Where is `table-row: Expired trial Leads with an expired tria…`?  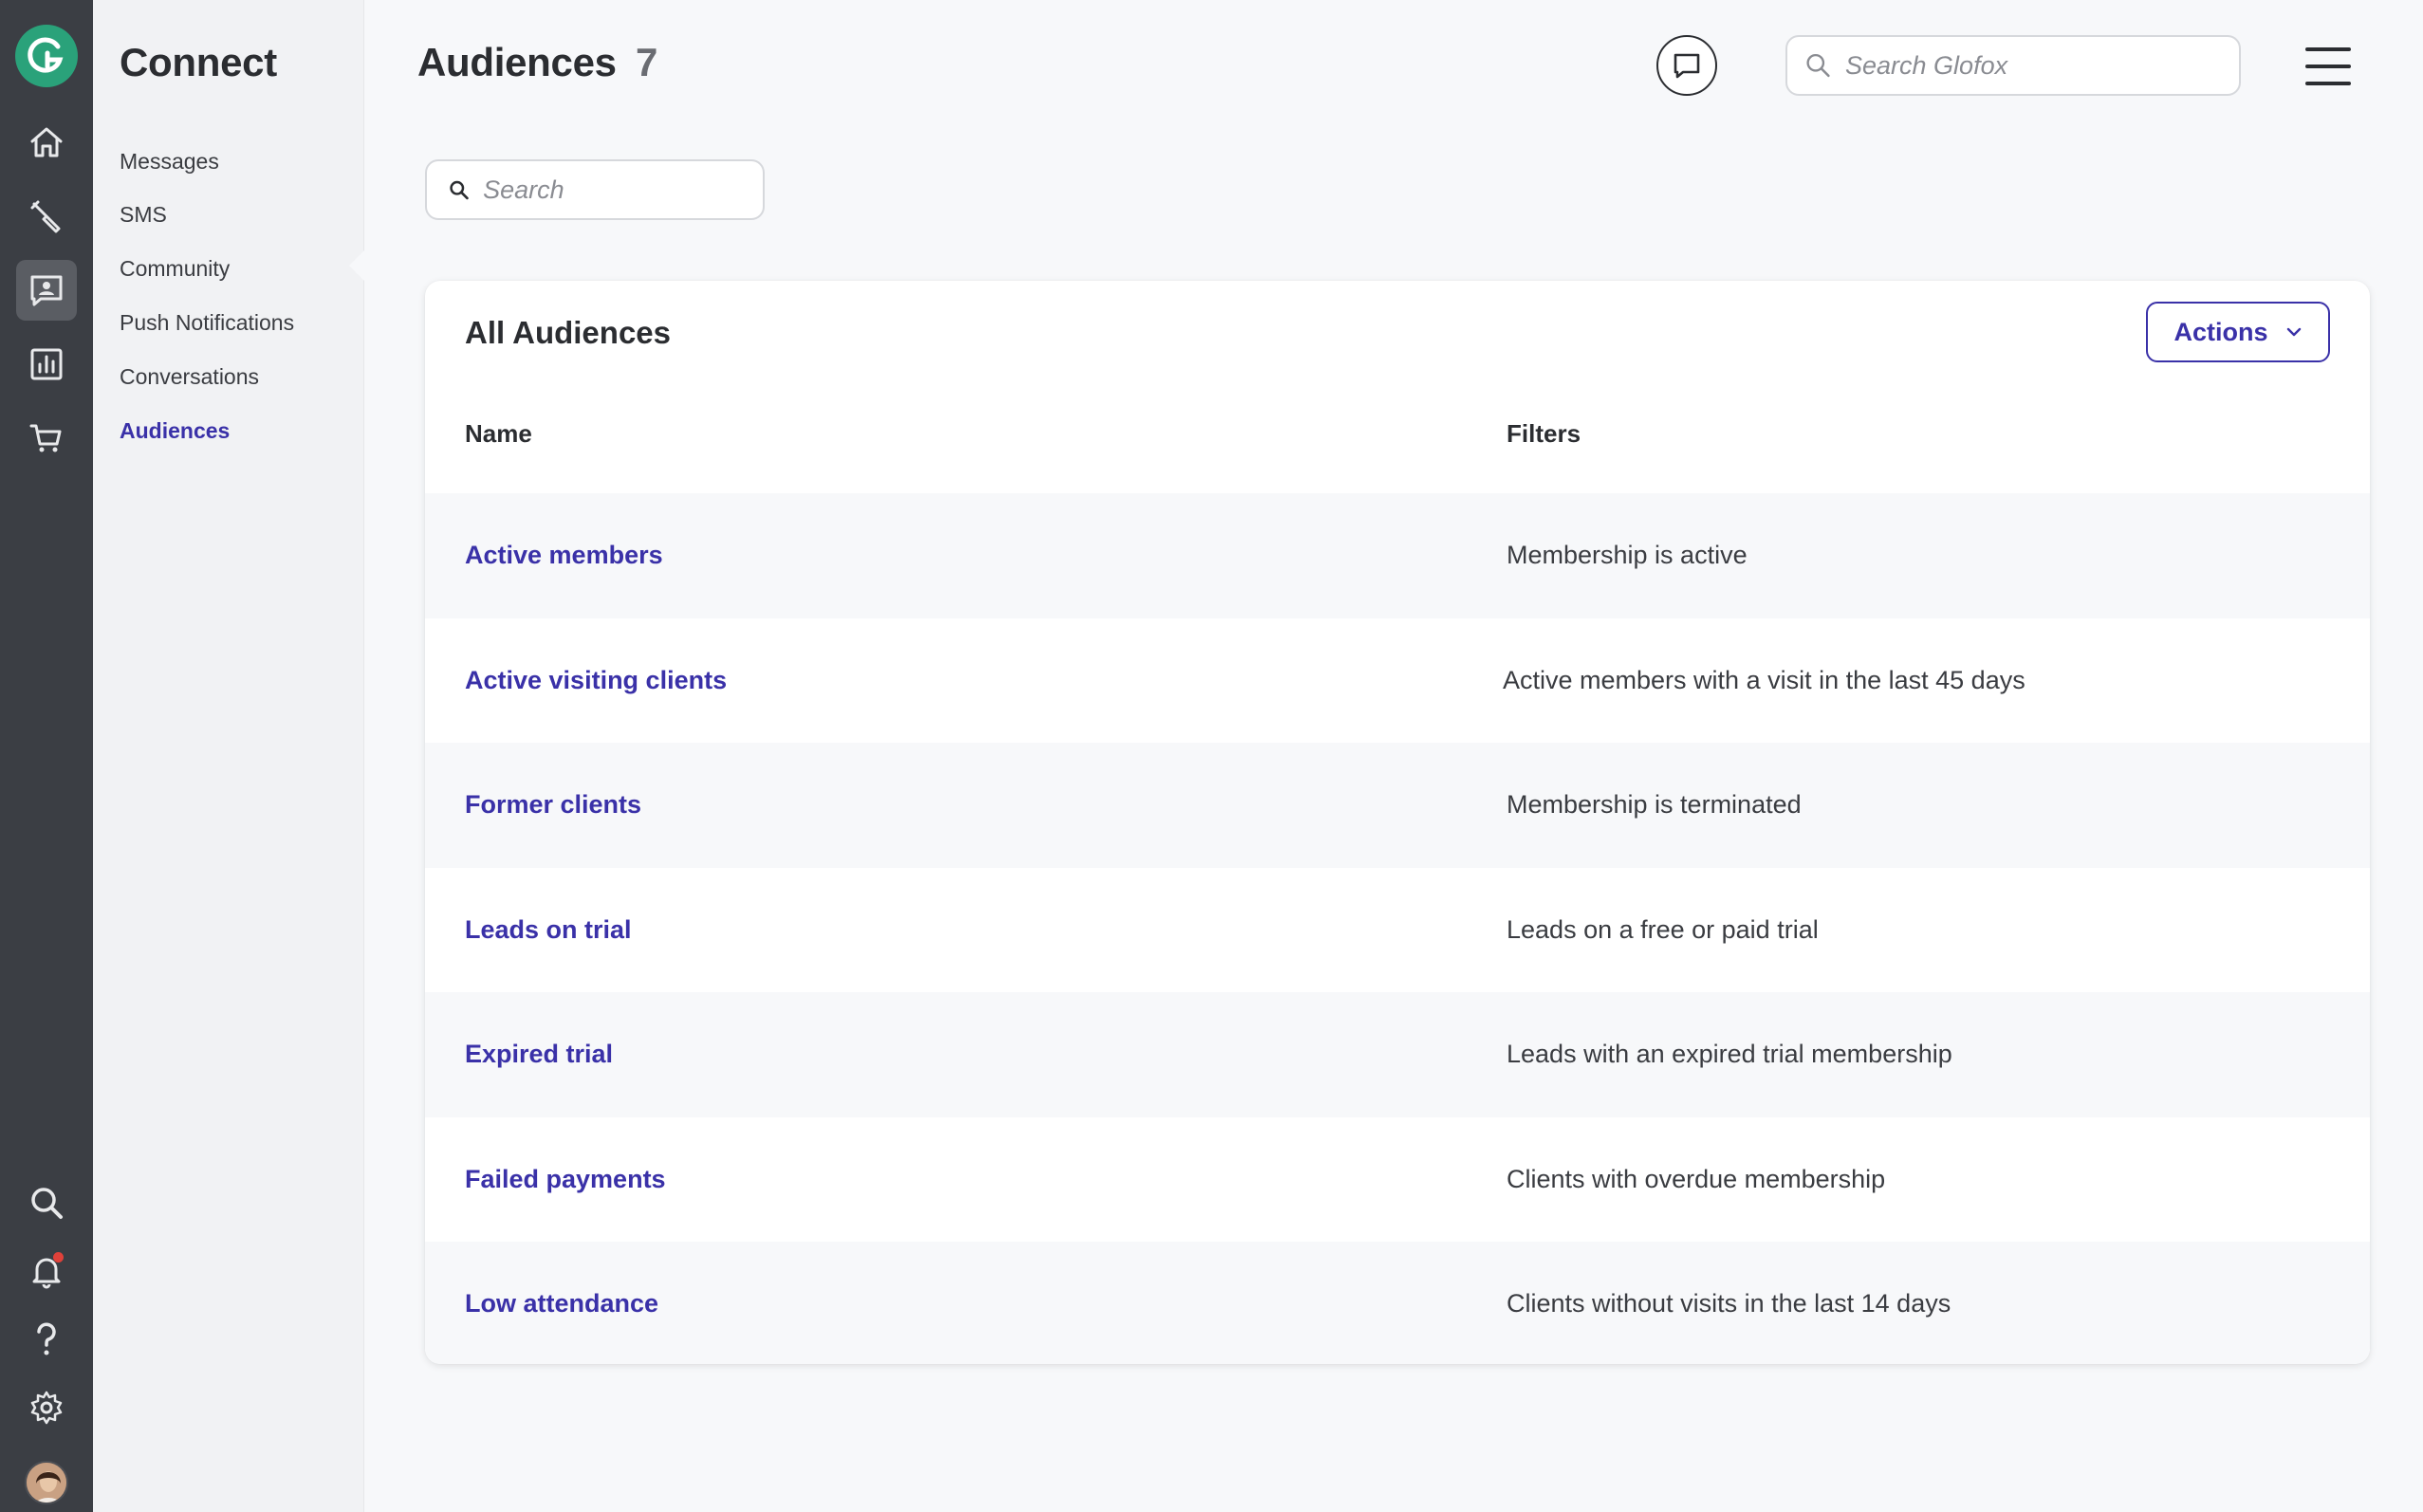
table-row: Expired trial Leads with an expired tria… is located at coordinates (1397, 1054).